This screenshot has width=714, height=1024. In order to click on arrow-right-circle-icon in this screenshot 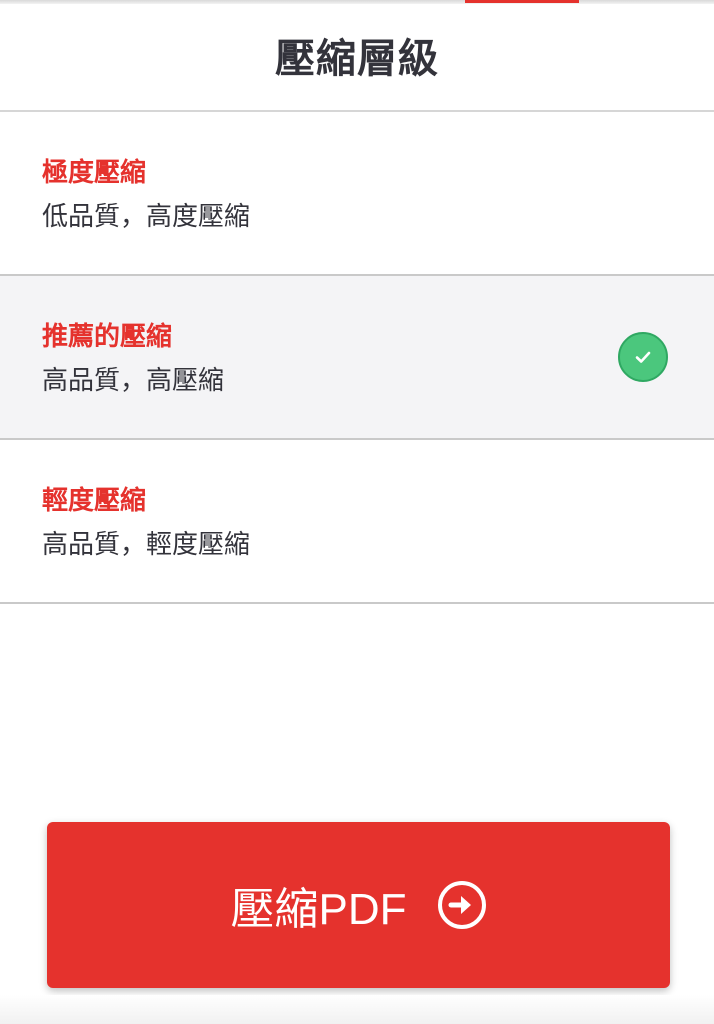, I will do `click(462, 905)`.